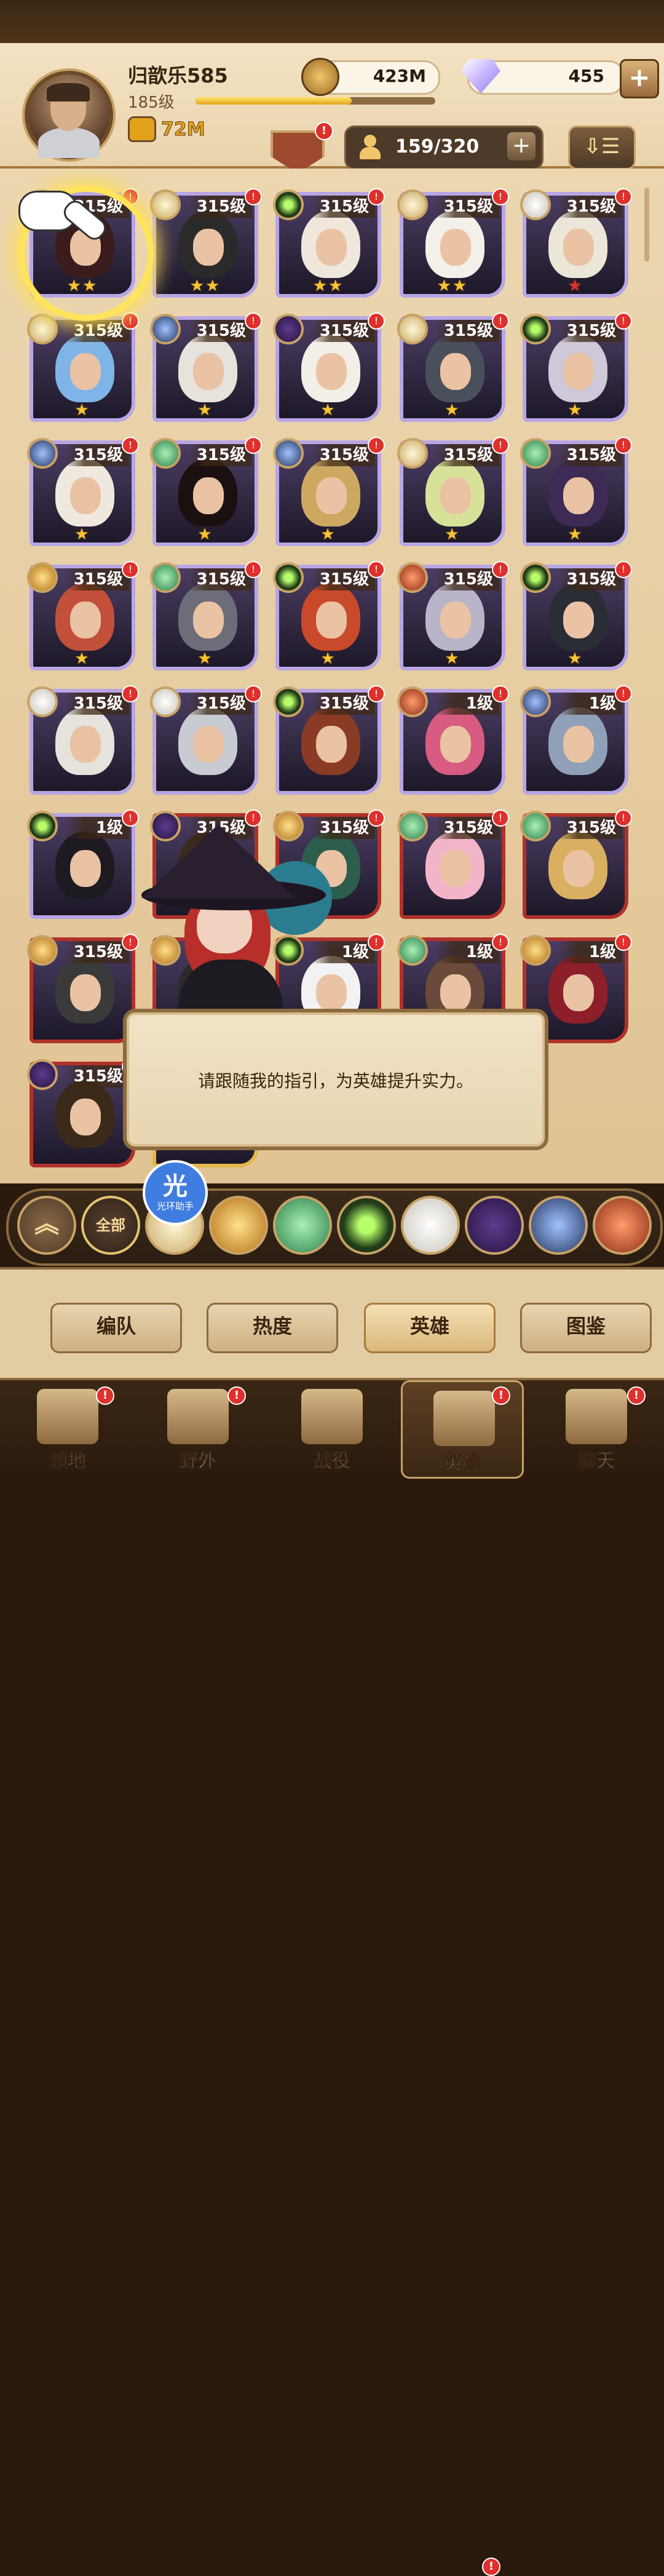  I want to click on filter-eye-icon, so click(367, 1225).